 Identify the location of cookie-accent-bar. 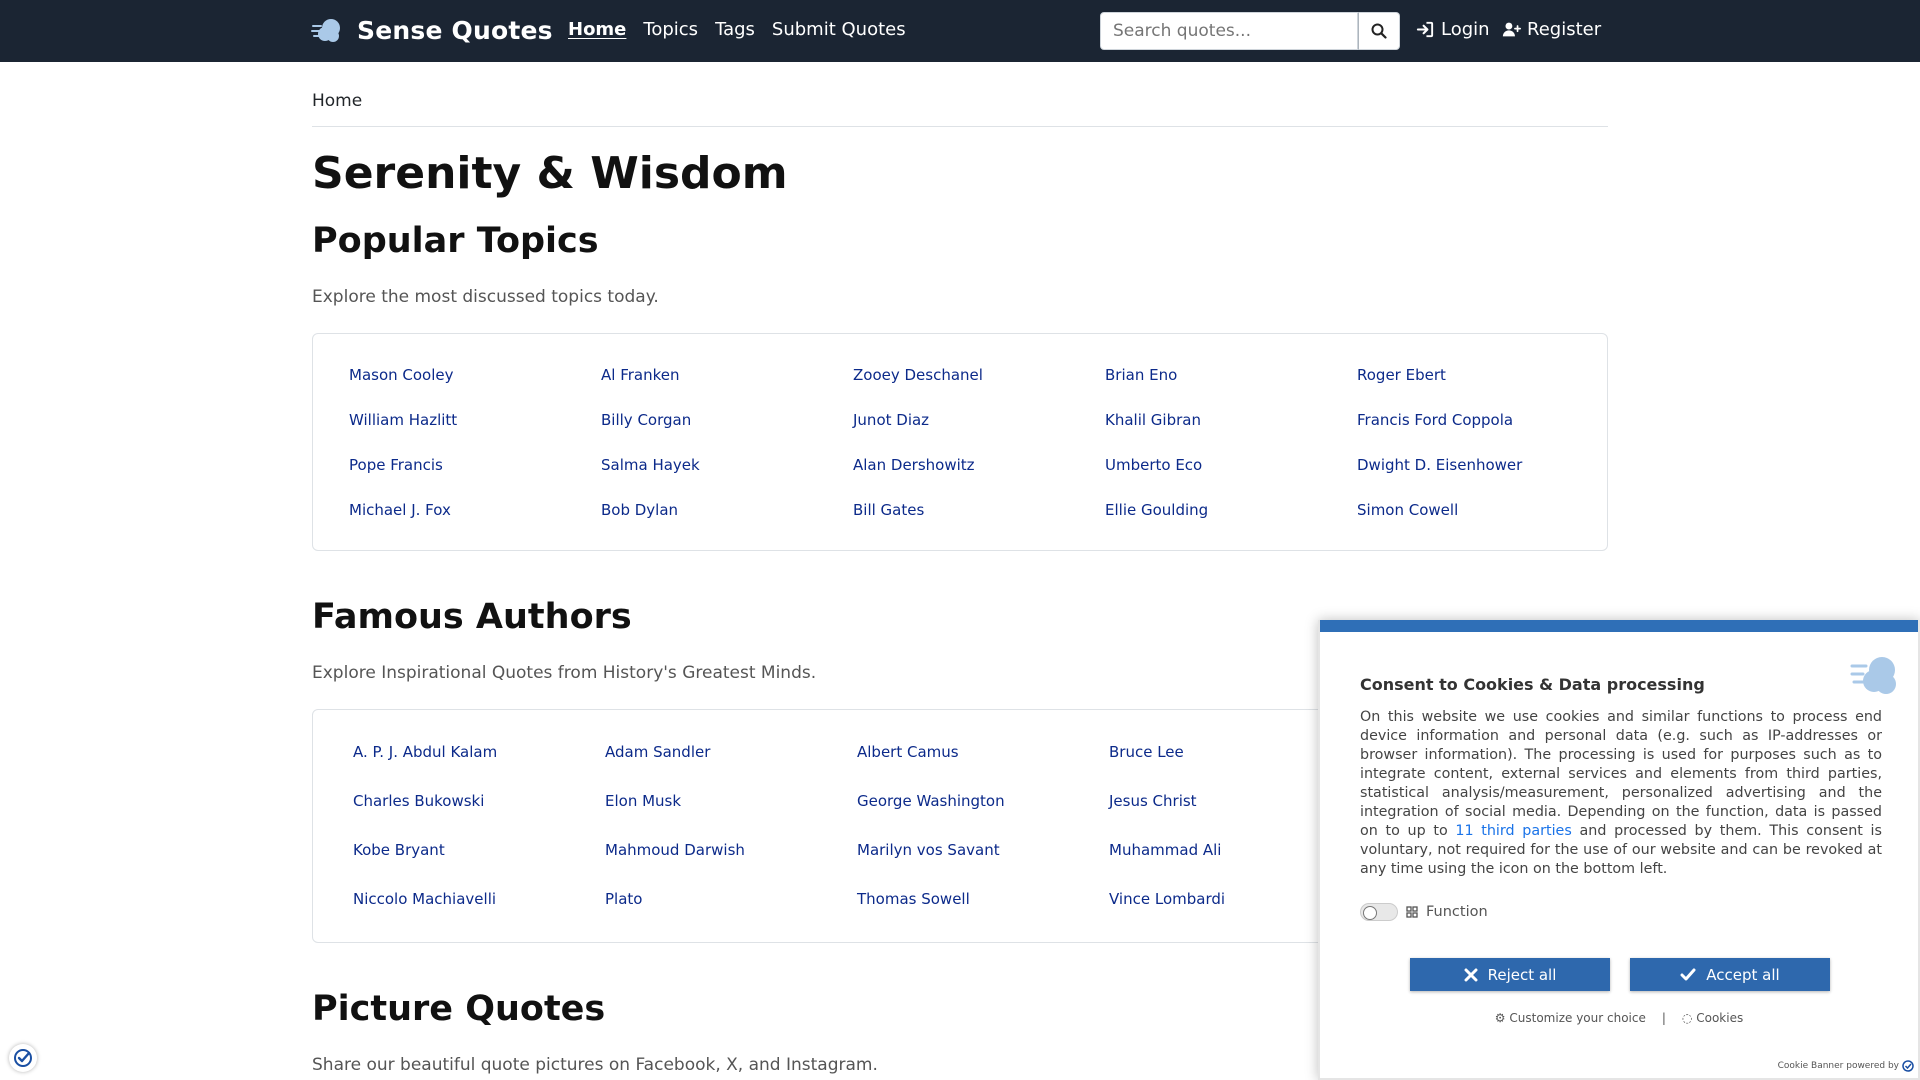
(1619, 626).